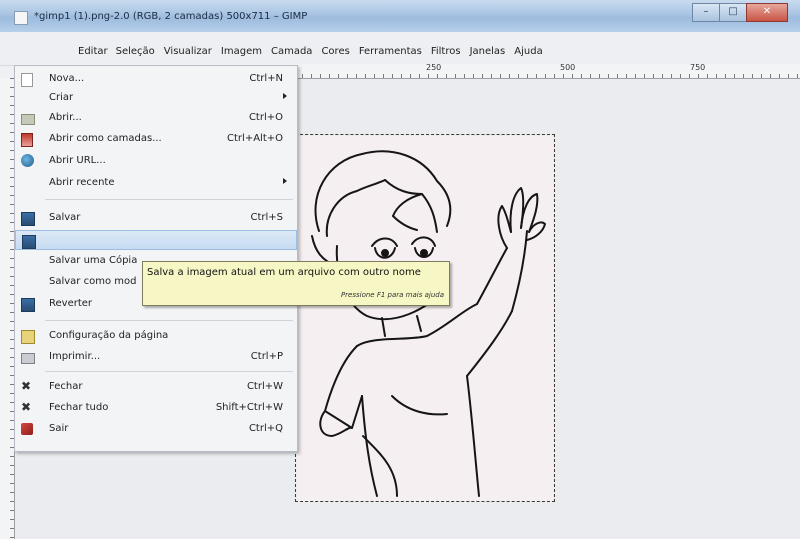 This screenshot has height=539, width=800. What do you see at coordinates (156, 98) in the screenshot?
I see `menu-item-criar: Criar` at bounding box center [156, 98].